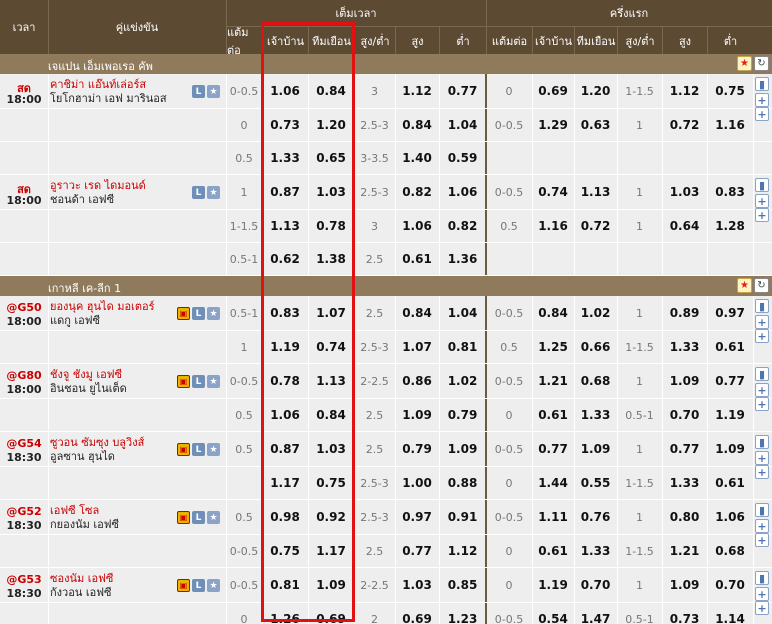 The height and width of the screenshot is (624, 772). I want to click on away-team: กังวอน เอฟซี, so click(113, 593).